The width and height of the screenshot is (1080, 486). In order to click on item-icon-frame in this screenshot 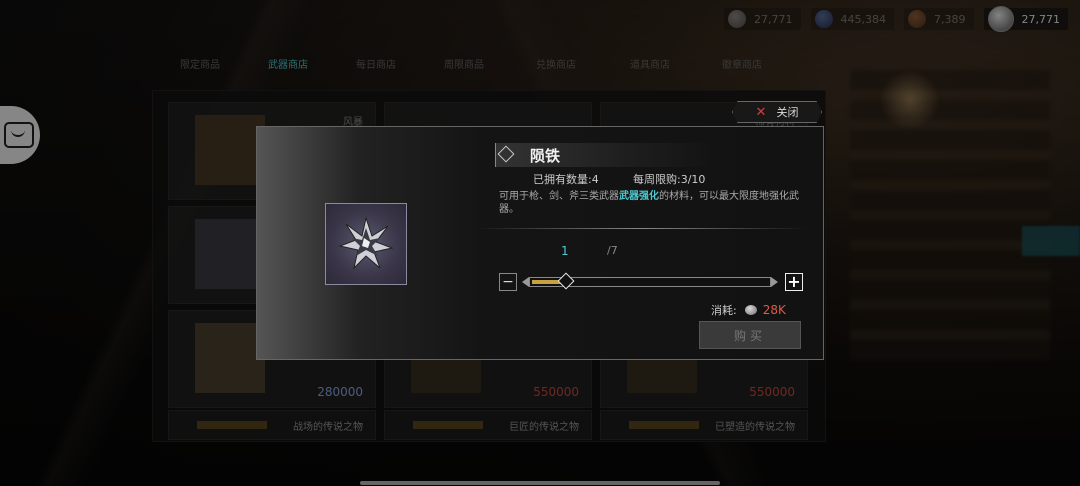, I will do `click(366, 244)`.